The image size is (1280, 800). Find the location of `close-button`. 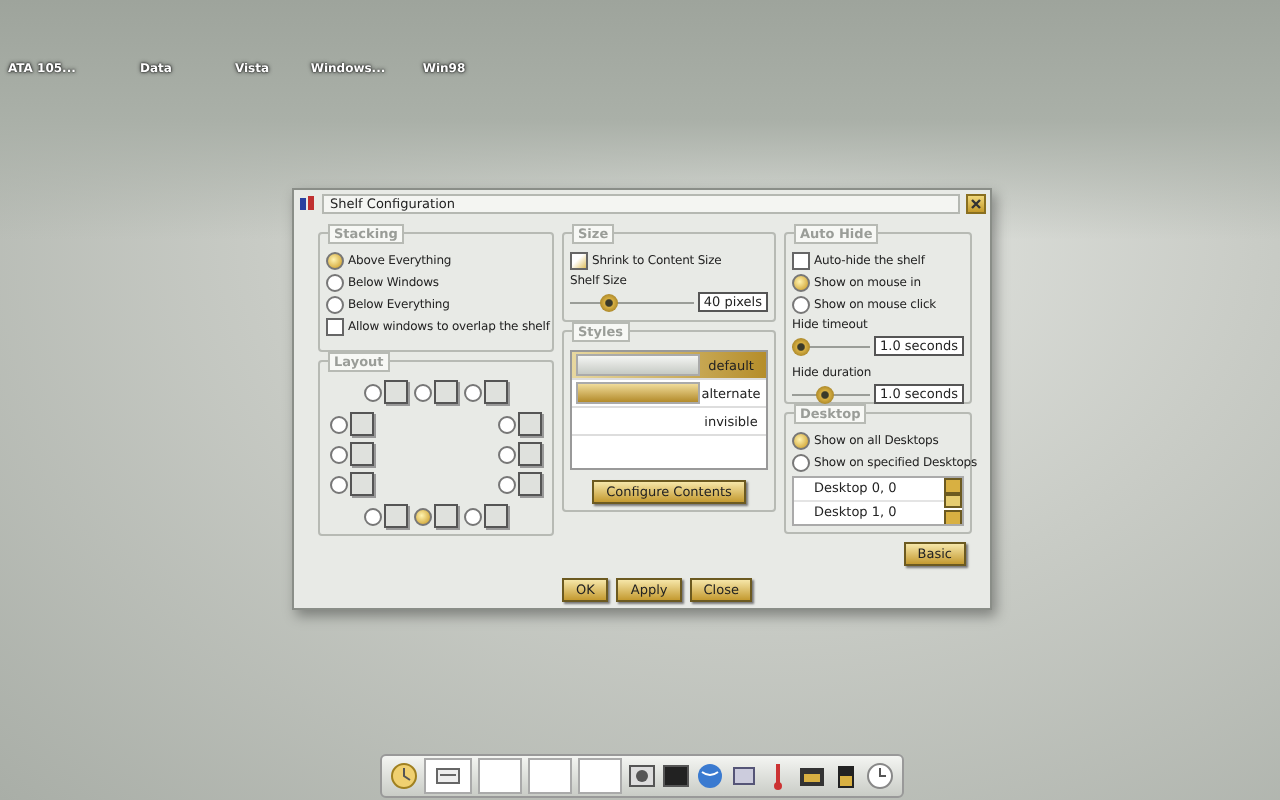

close-button is located at coordinates (976, 203).